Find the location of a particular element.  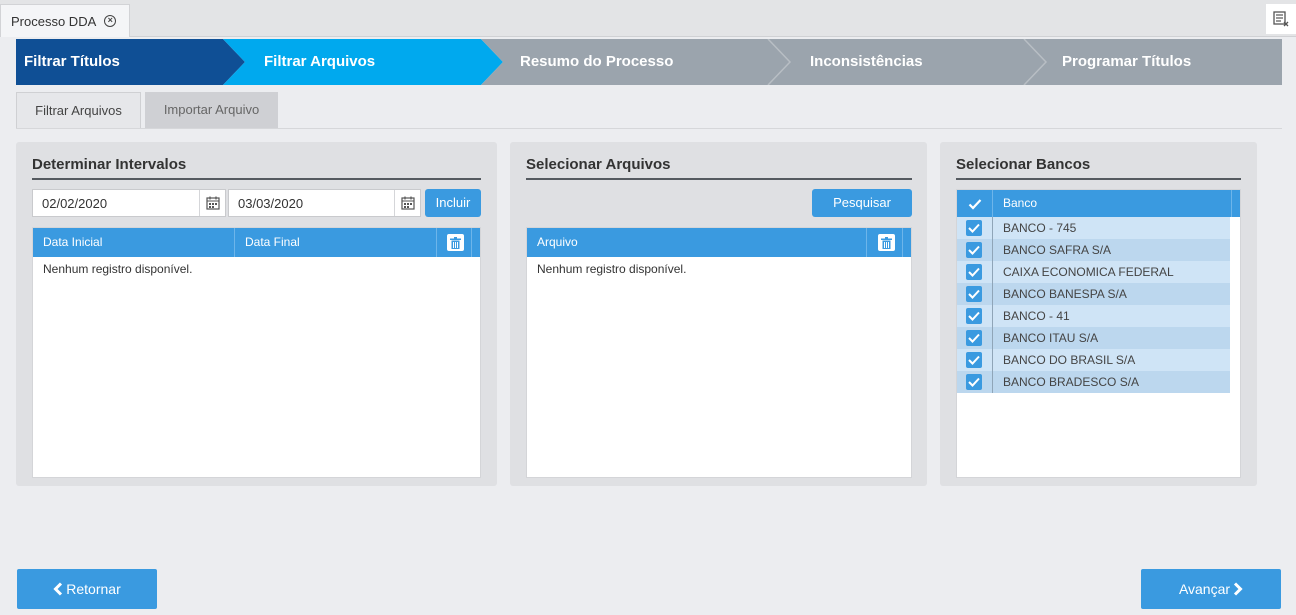

chevron-right-icon is located at coordinates (1238, 589).